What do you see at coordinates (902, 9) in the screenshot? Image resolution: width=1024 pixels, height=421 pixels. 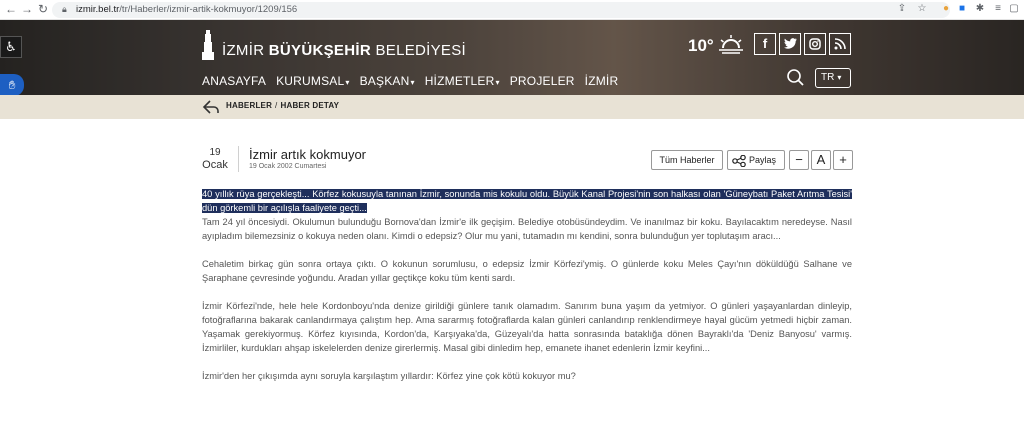 I see `share-page-icon: ⇪` at bounding box center [902, 9].